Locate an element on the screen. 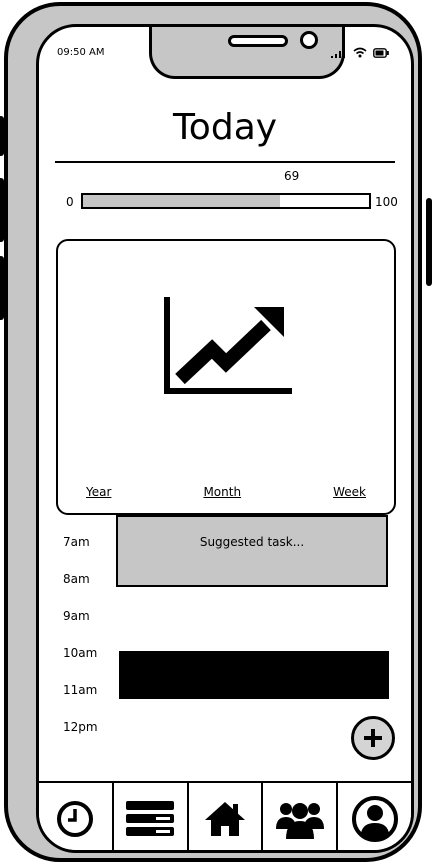 The height and width of the screenshot is (867, 434). nav-item-home is located at coordinates (226, 816).